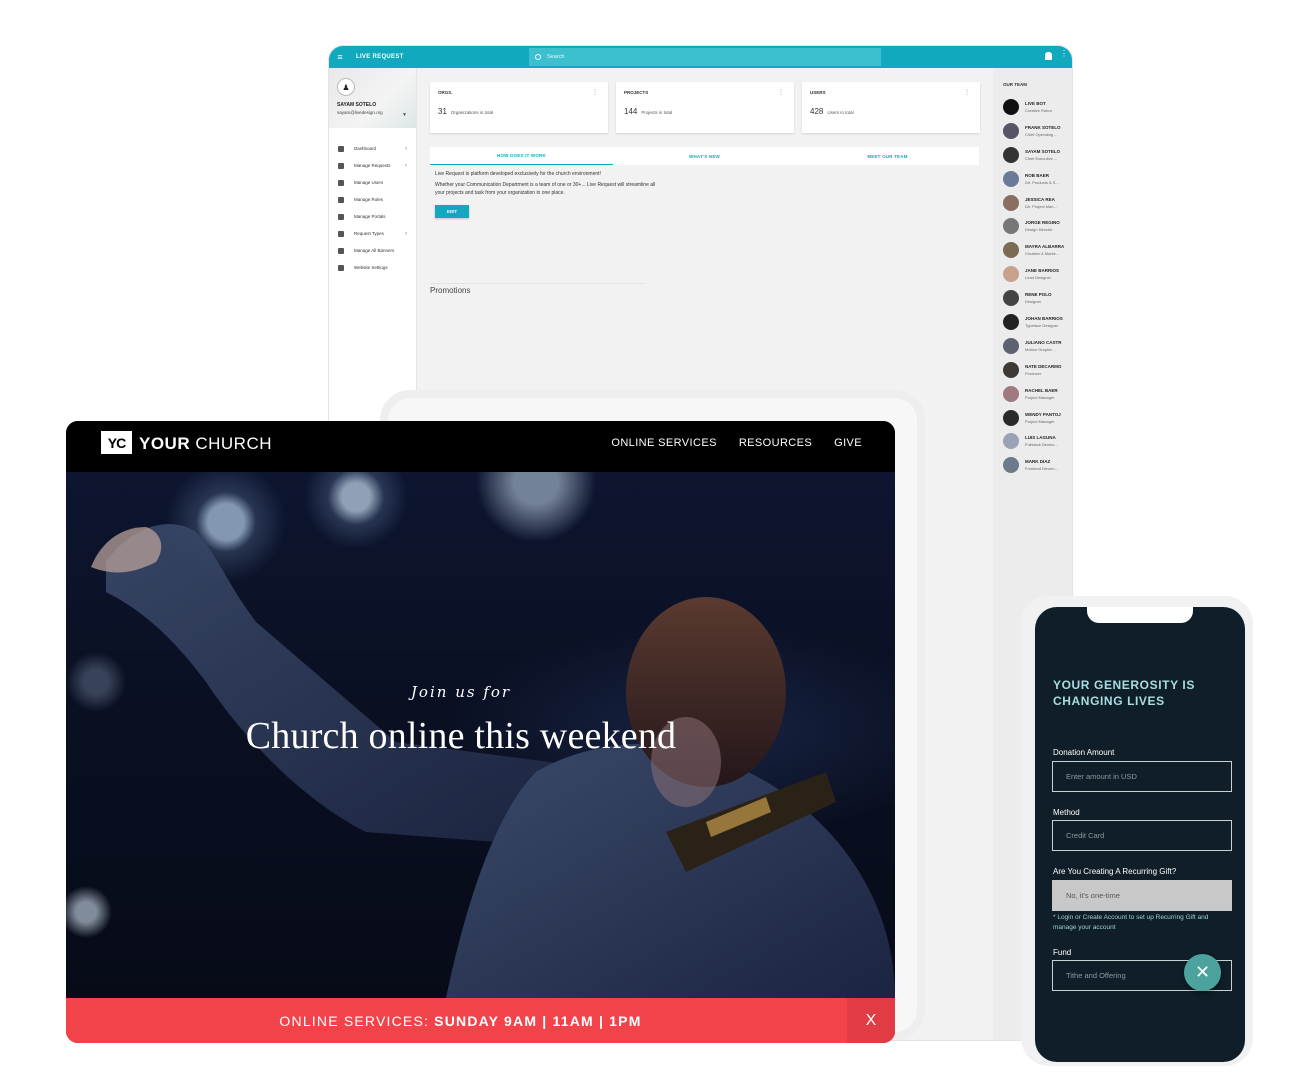 The width and height of the screenshot is (1300, 1080). I want to click on hamburger-menu-icon: ≡, so click(340, 57).